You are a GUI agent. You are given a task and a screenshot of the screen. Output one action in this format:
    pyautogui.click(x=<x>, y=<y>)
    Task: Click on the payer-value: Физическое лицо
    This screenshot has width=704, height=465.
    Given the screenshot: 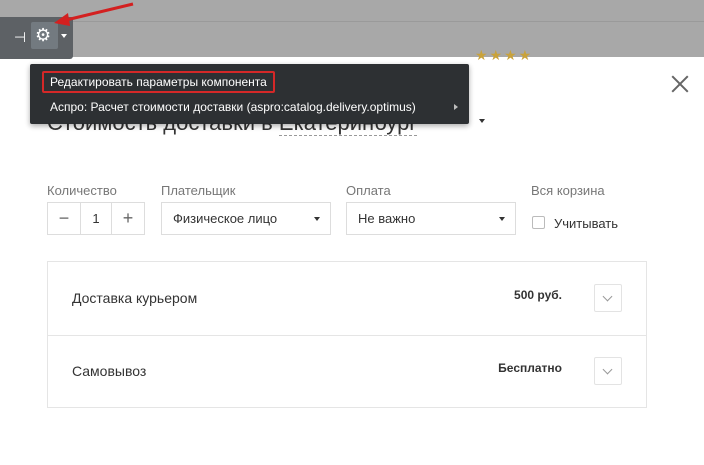 What is the action you would take?
    pyautogui.click(x=225, y=218)
    